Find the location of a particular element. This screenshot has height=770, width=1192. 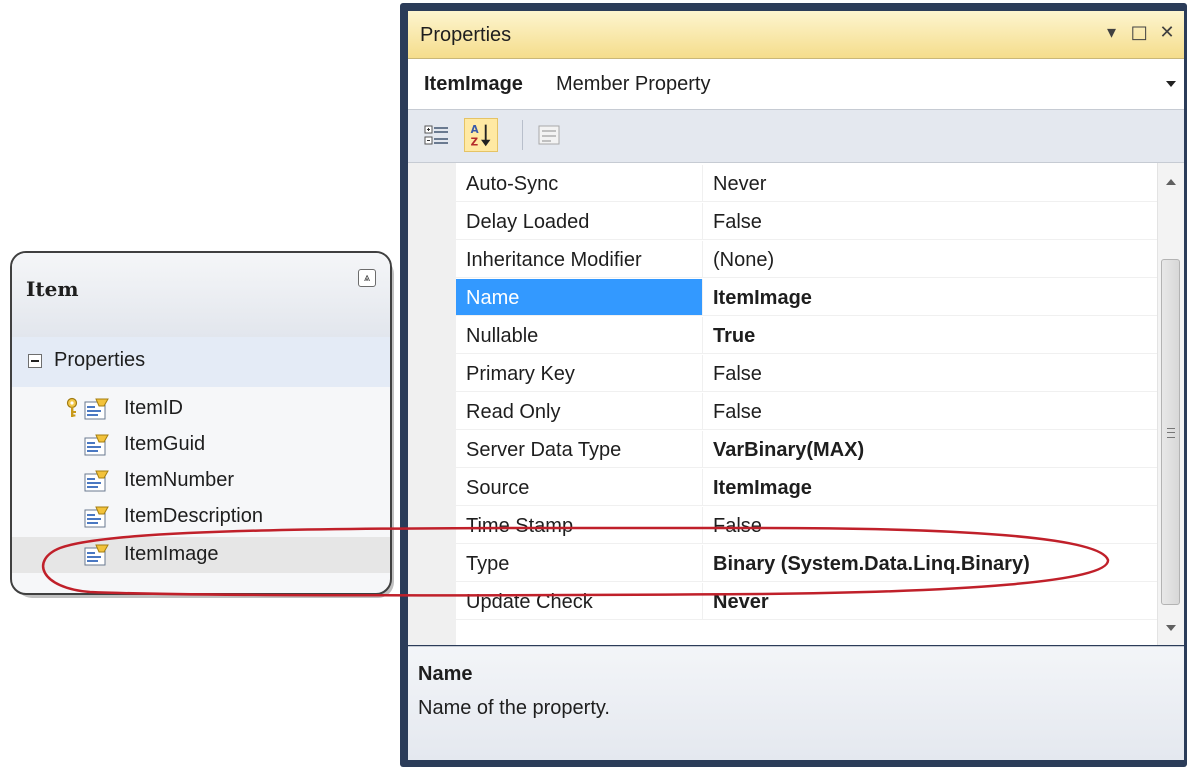

entity-property-itemnumber: ItemNumber is located at coordinates (201, 481).